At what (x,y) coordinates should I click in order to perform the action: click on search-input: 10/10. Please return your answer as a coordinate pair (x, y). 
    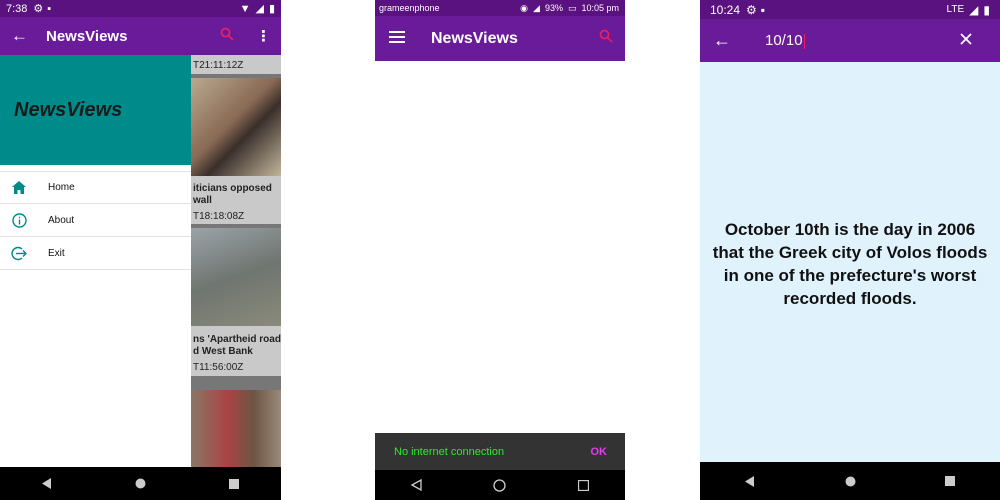
    Looking at the image, I should click on (785, 40).